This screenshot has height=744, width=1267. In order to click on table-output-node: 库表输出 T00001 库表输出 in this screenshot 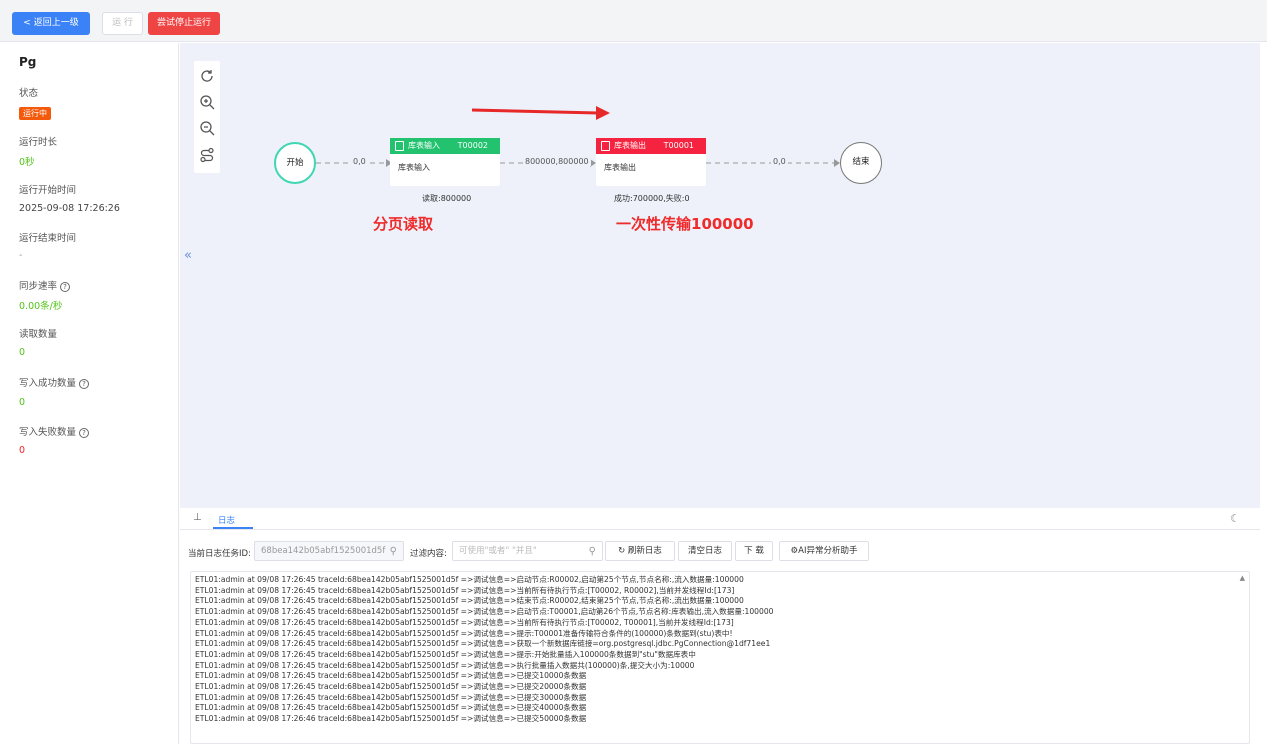, I will do `click(651, 162)`.